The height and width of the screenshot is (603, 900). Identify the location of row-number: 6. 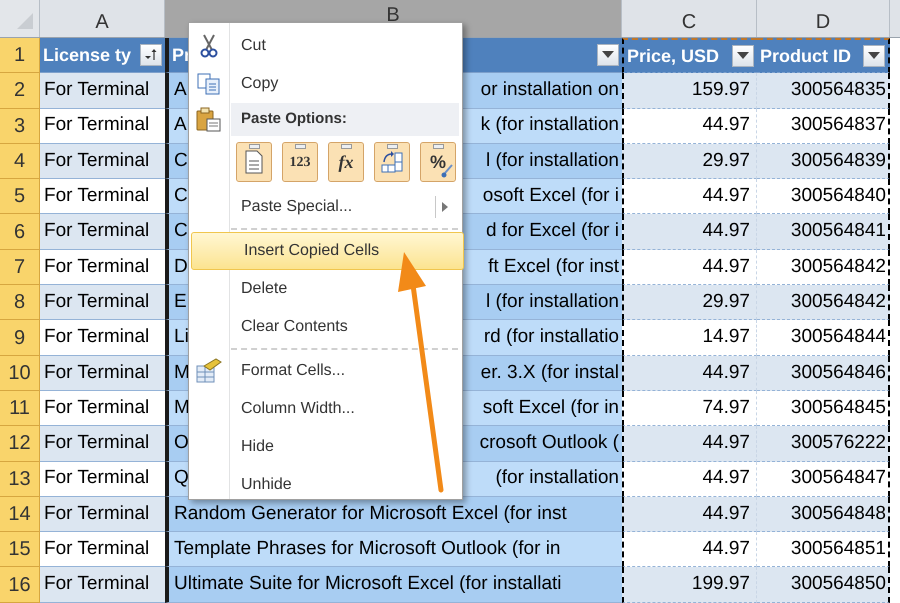
(20, 232).